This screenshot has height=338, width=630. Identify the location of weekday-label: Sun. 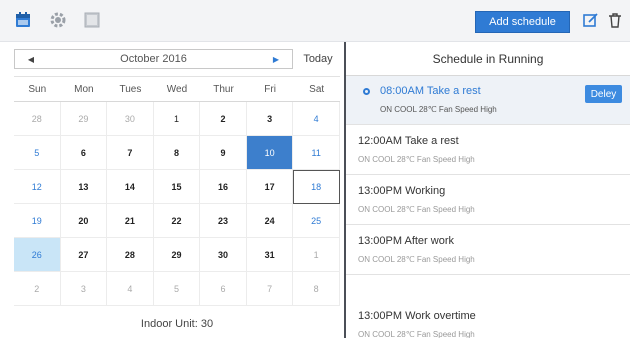
(37, 89).